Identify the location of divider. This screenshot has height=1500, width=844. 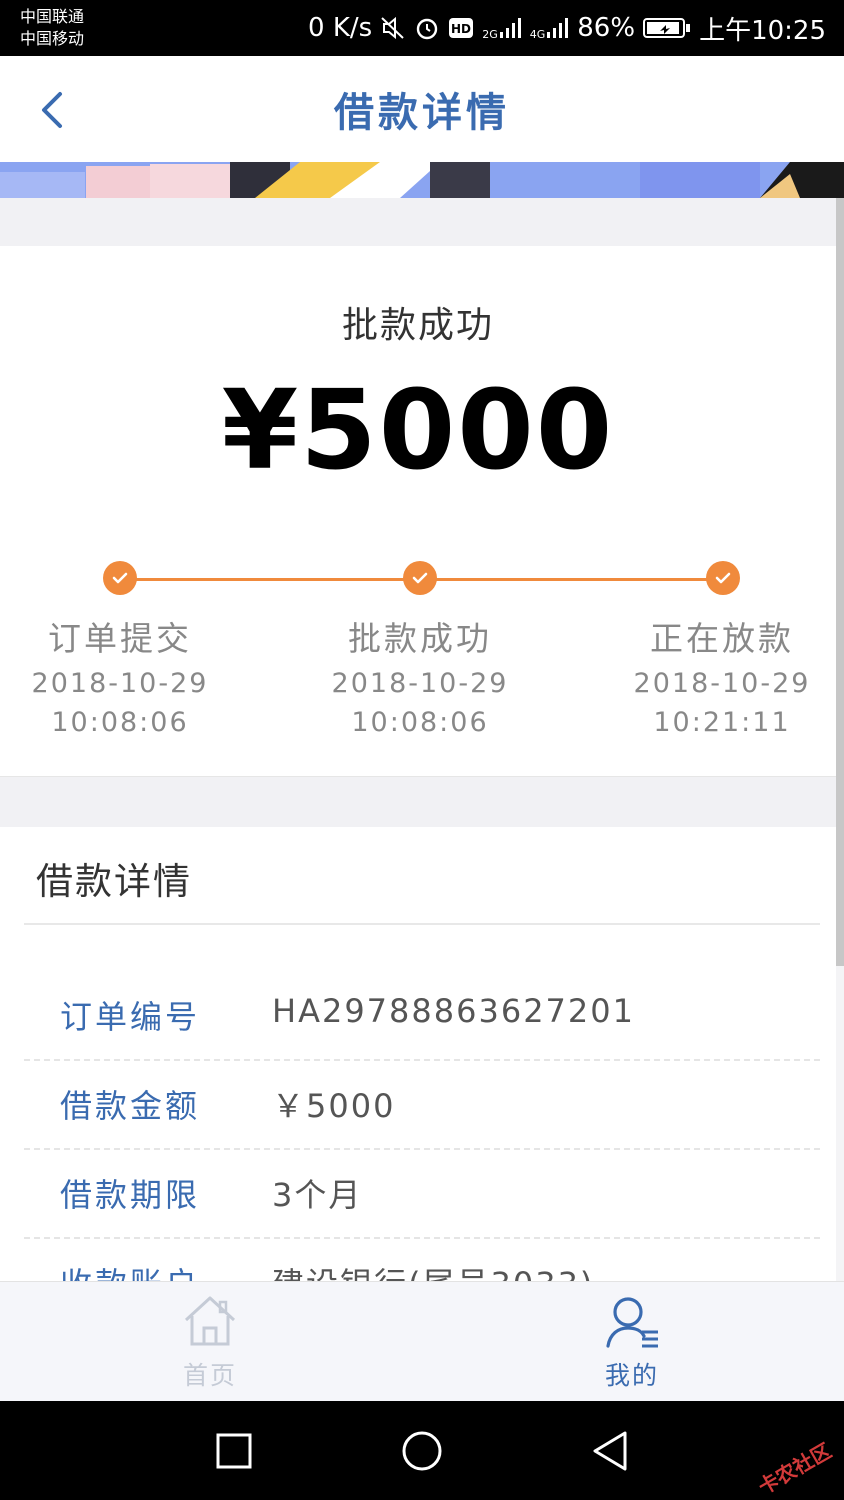
(422, 924).